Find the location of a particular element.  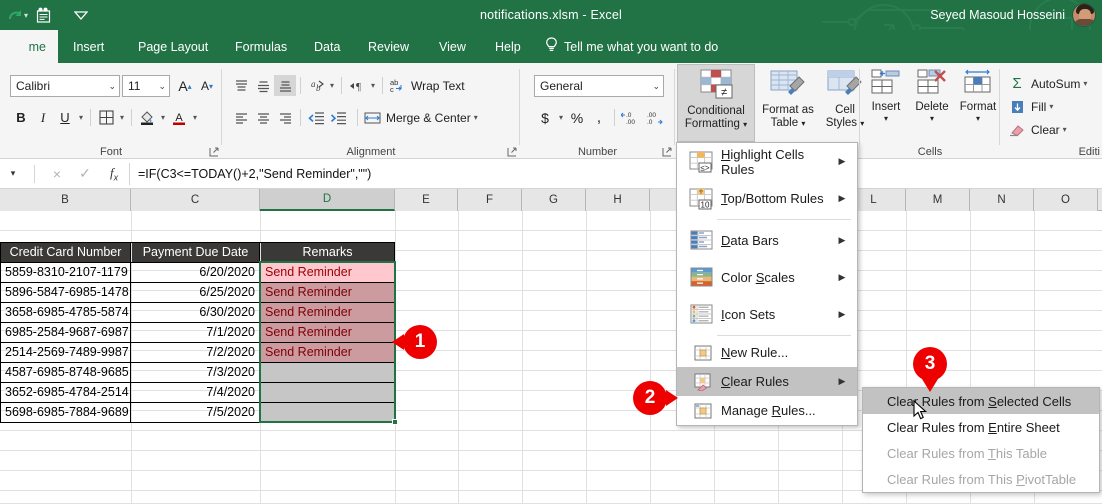

table-cell-due: 7/2/2020 is located at coordinates (195, 352).